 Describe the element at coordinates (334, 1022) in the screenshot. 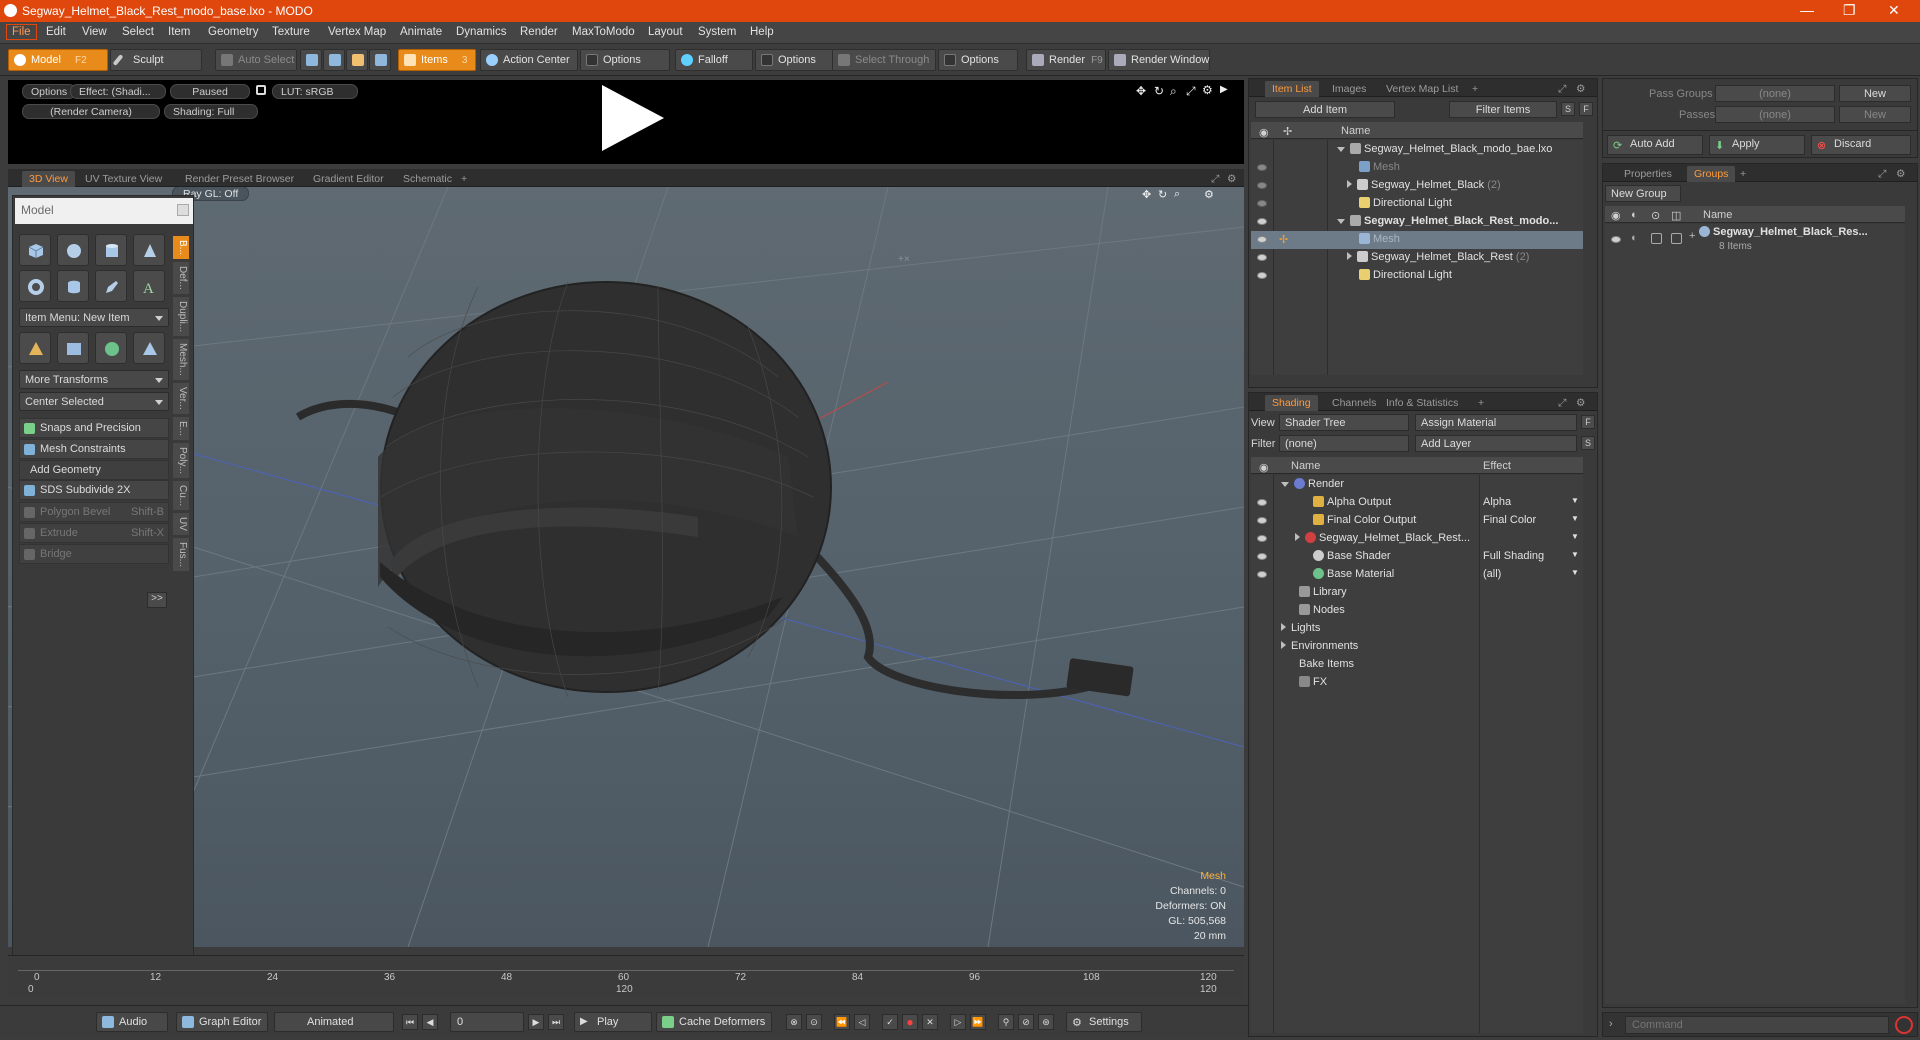

I see `animated-dropdown: Animated` at that location.